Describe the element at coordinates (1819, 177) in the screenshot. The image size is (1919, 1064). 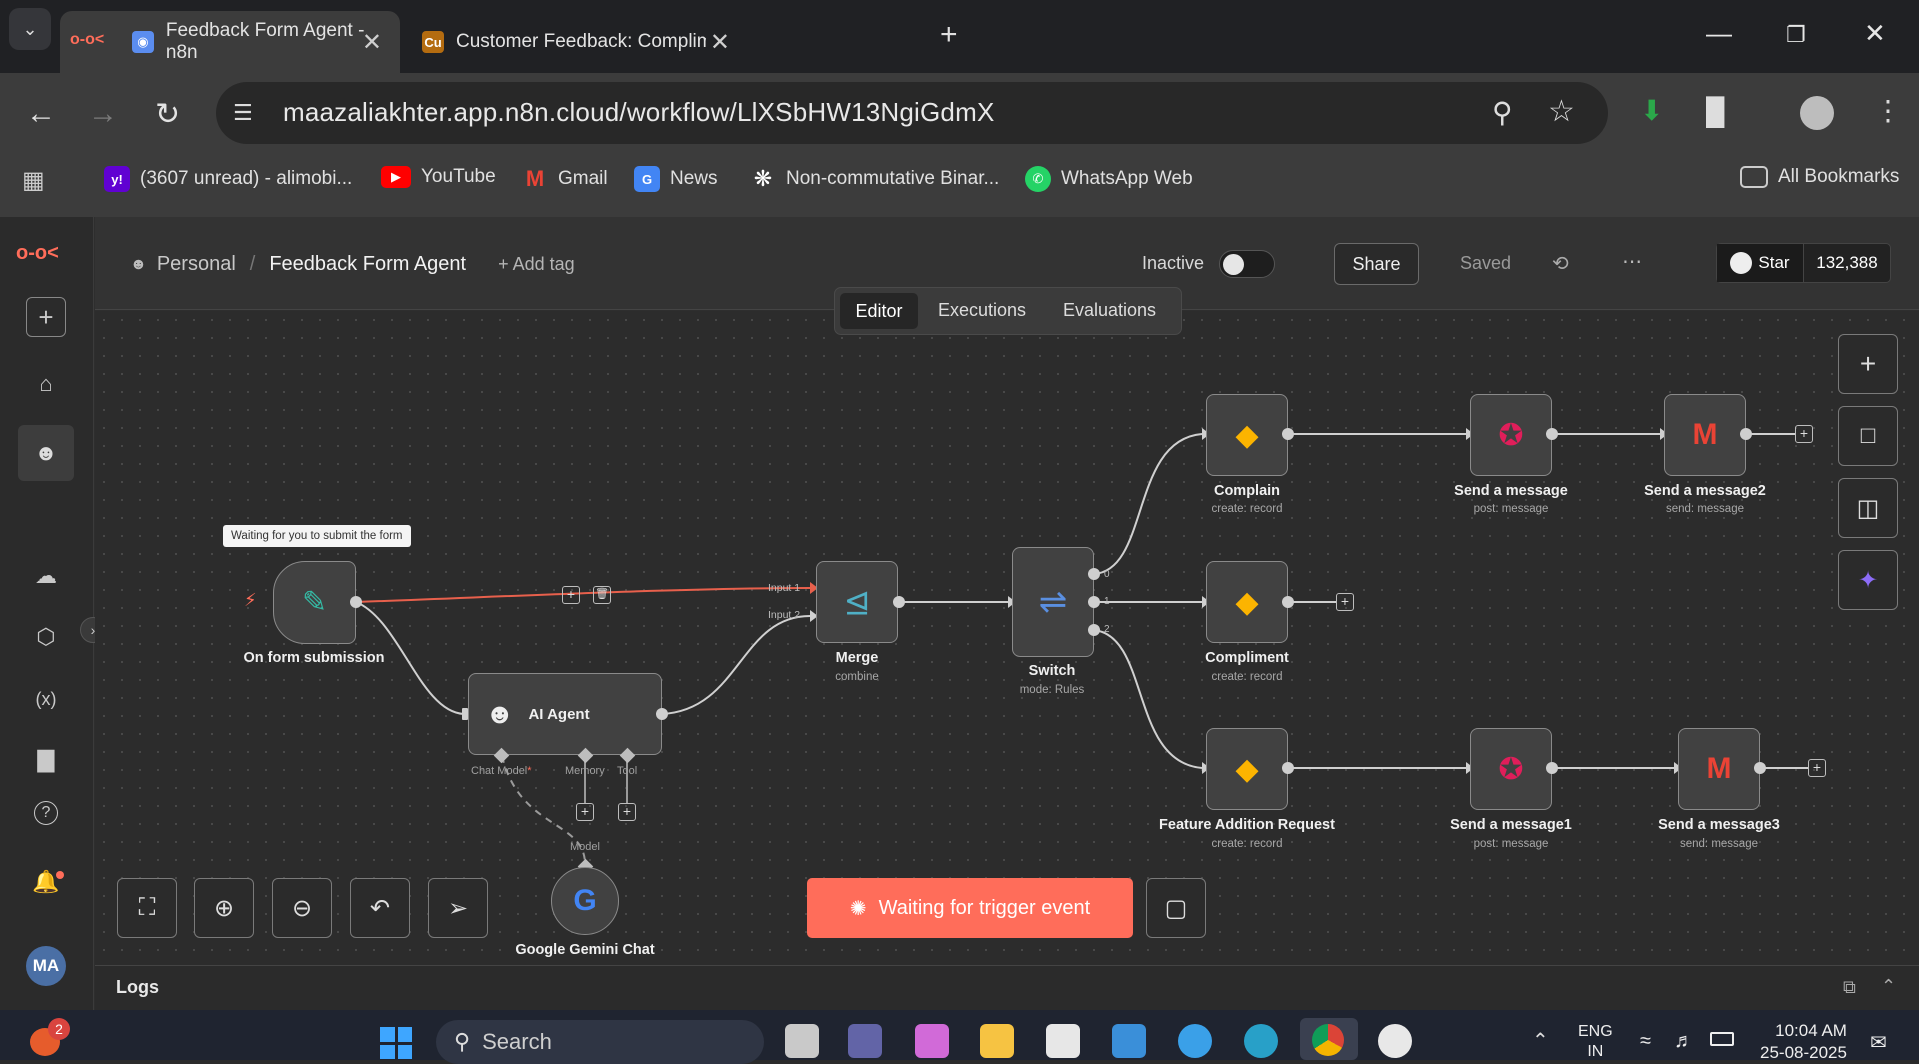
I see `all-bookmarks: All Bookmarks` at that location.